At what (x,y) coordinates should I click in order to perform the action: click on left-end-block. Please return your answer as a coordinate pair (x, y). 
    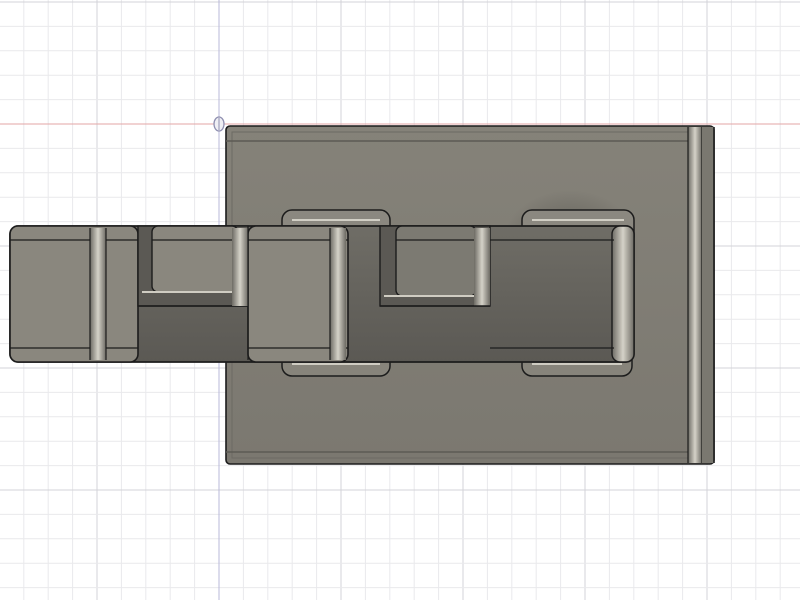
    Looking at the image, I should click on (74, 294).